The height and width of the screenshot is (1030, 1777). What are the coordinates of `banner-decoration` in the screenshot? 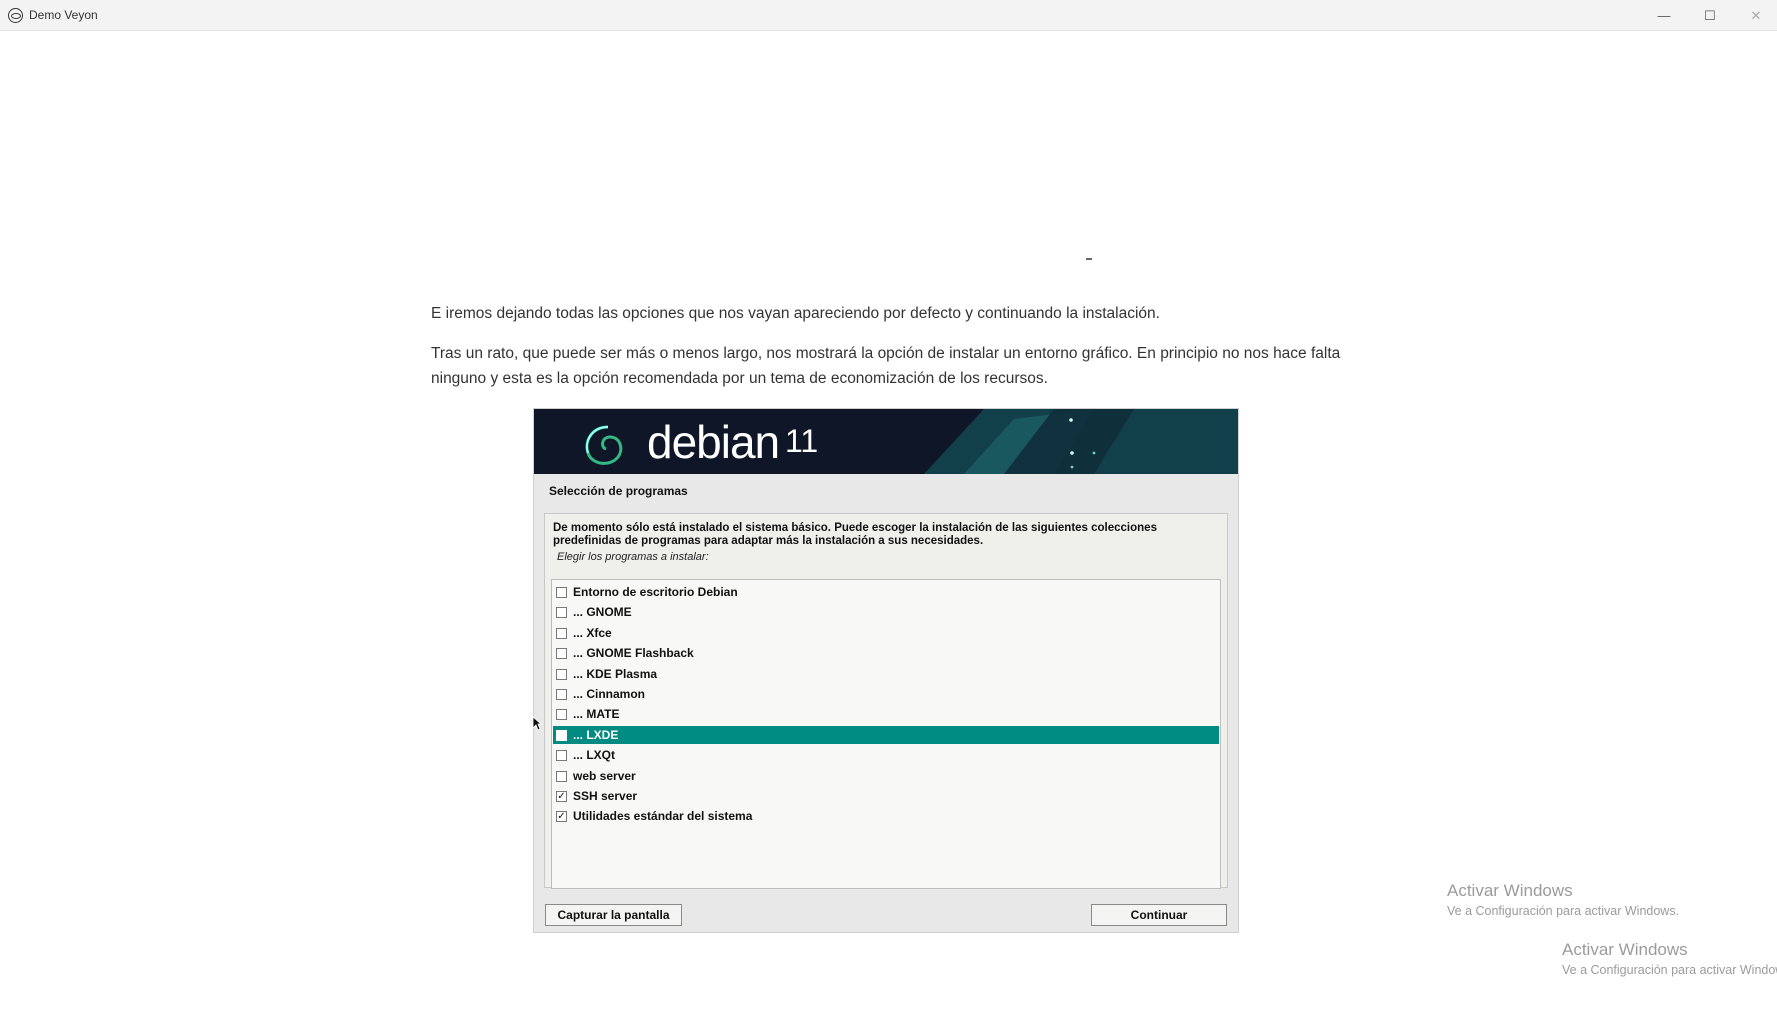 It's located at (1081, 441).